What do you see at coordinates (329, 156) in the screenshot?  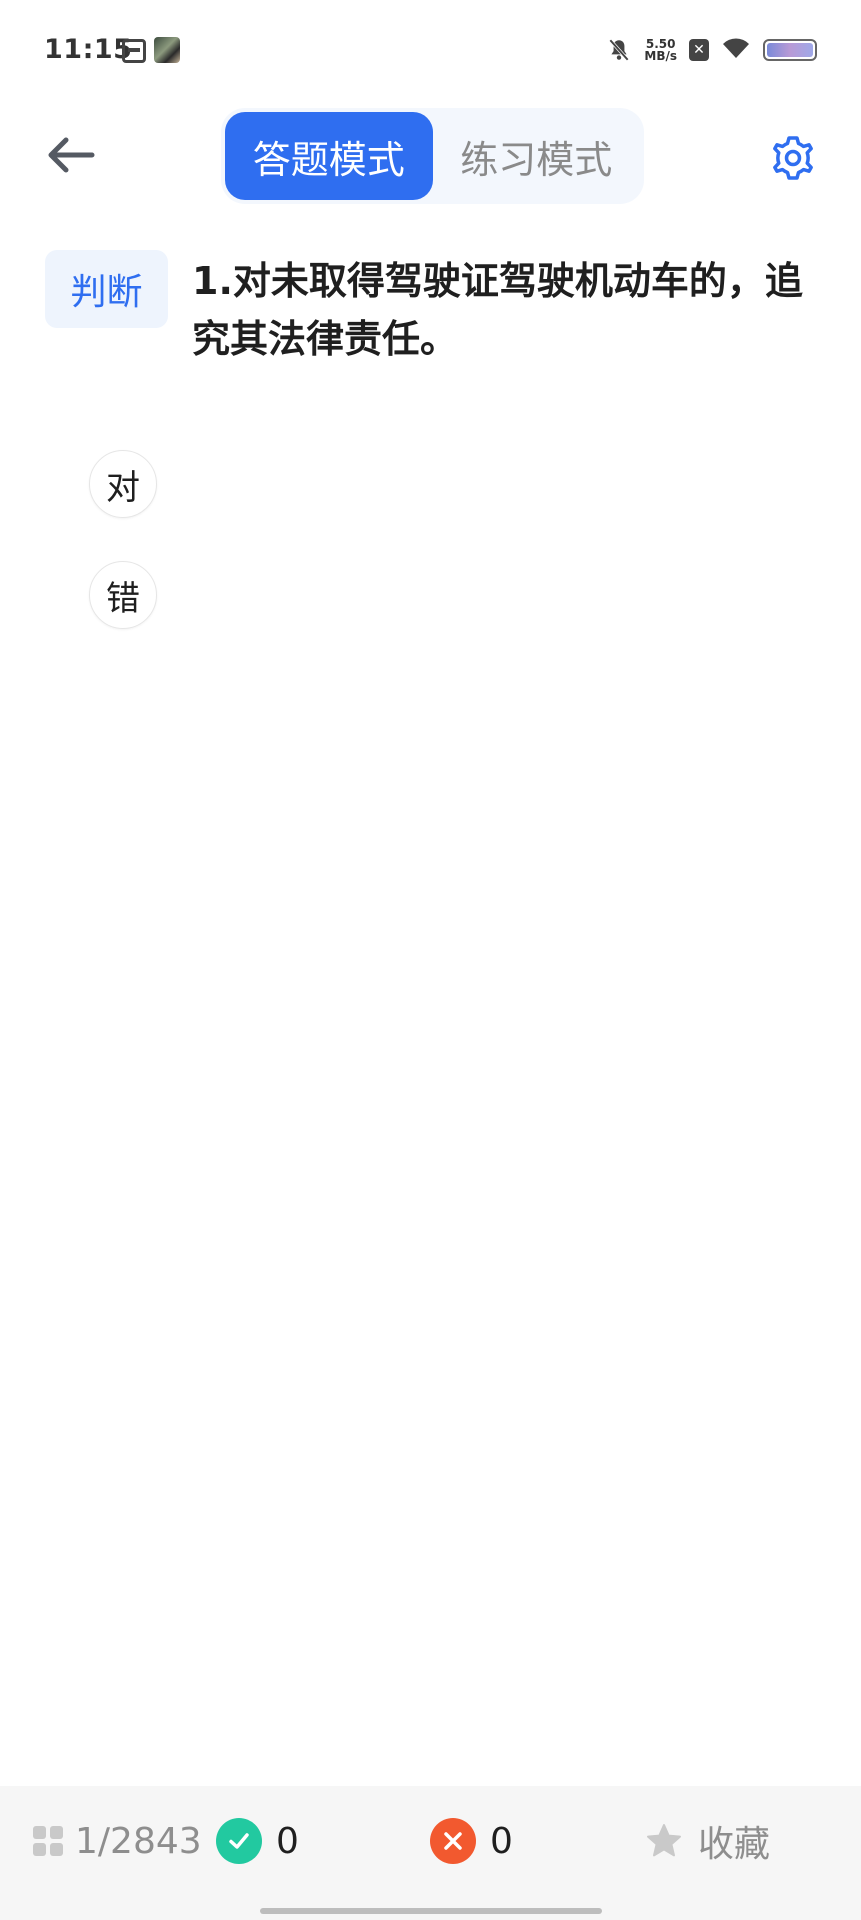 I see `tab-answer-mode: 答题模式` at bounding box center [329, 156].